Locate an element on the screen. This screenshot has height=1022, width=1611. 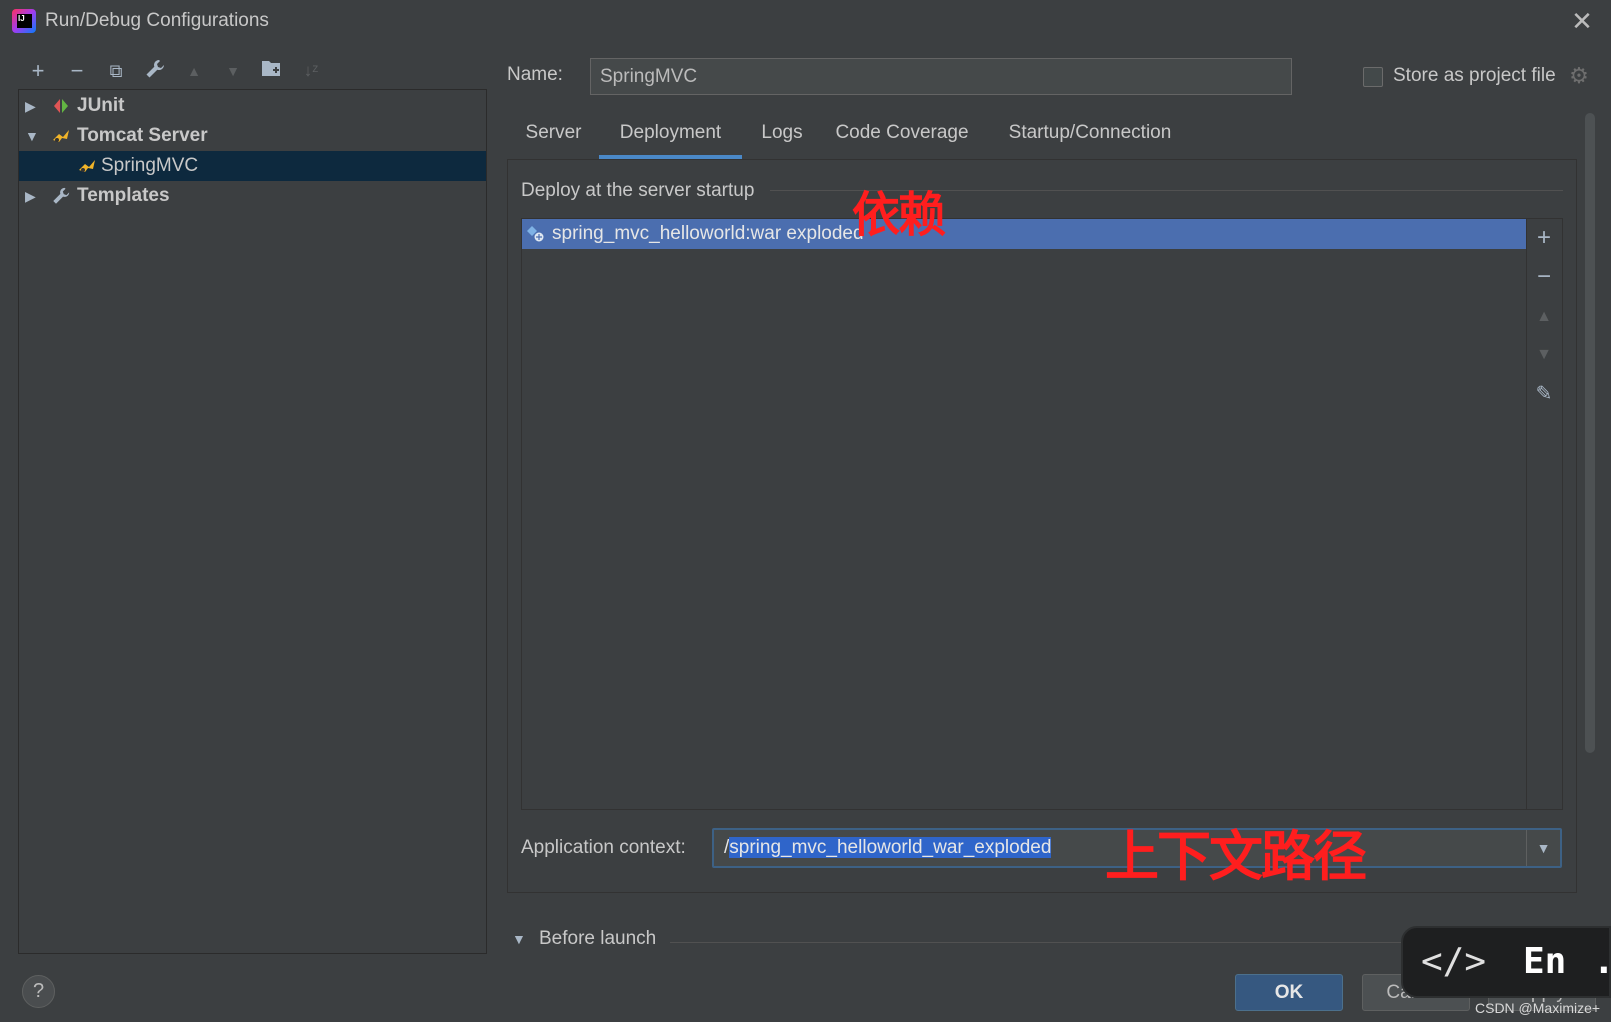
context-selected-text: spring_mvc_helloworld_war_exploded is located at coordinates (890, 847).